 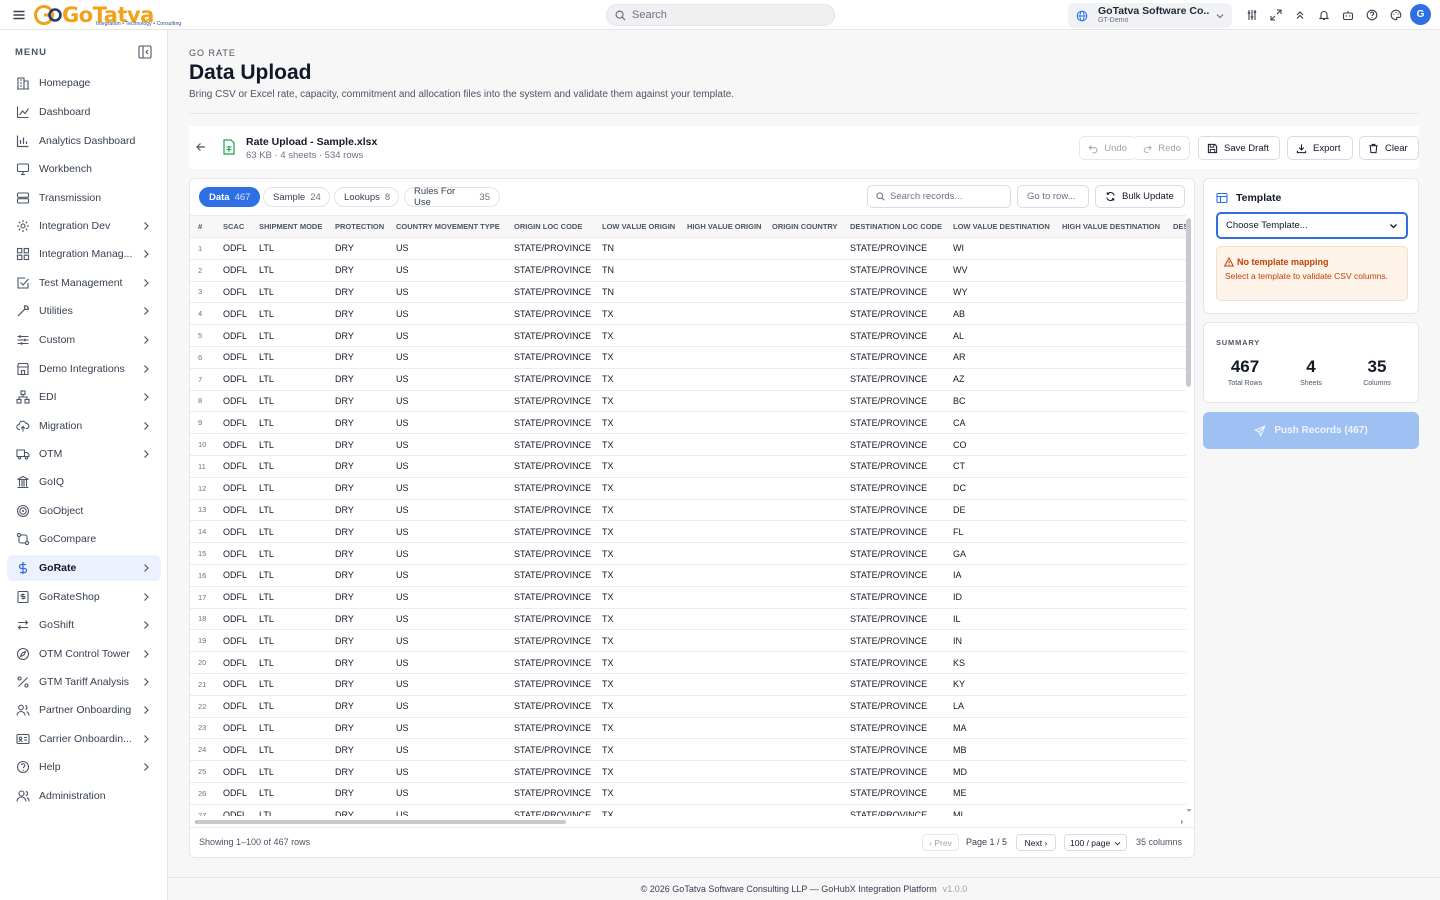 What do you see at coordinates (296, 197) in the screenshot?
I see `tab-sample: Sample 24` at bounding box center [296, 197].